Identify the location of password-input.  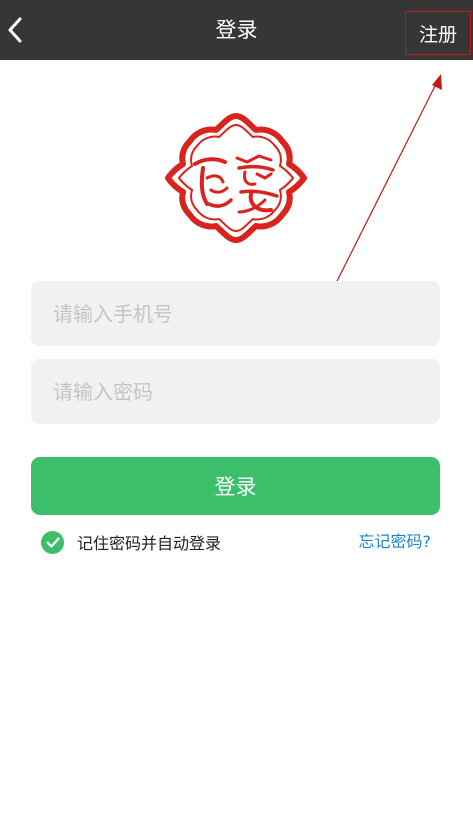
(235, 391).